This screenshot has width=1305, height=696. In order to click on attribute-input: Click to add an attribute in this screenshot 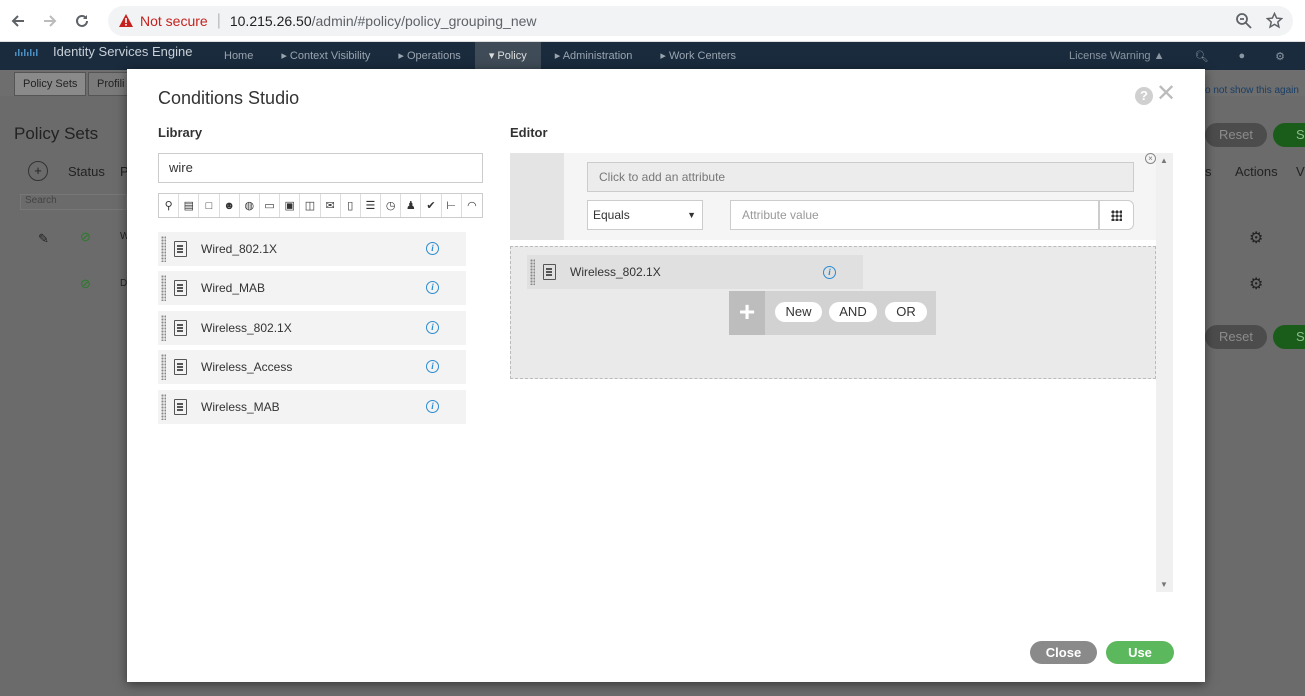, I will do `click(860, 177)`.